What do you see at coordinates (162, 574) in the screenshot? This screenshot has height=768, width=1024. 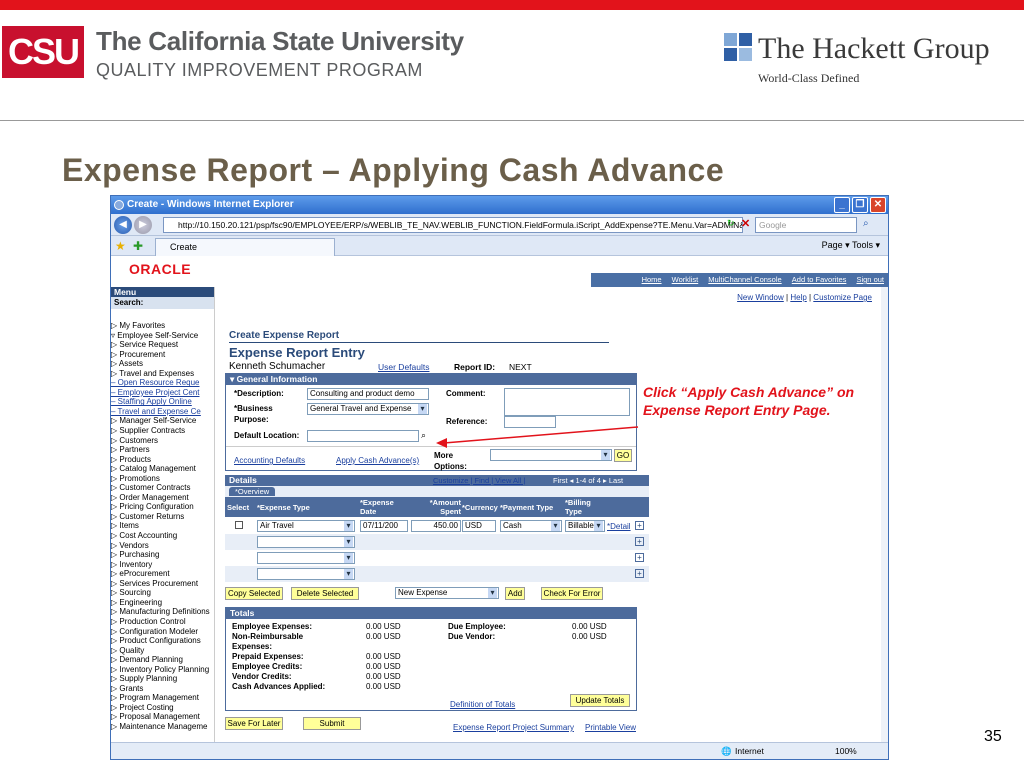 I see `sidebar-item: ▷ eProcurement` at bounding box center [162, 574].